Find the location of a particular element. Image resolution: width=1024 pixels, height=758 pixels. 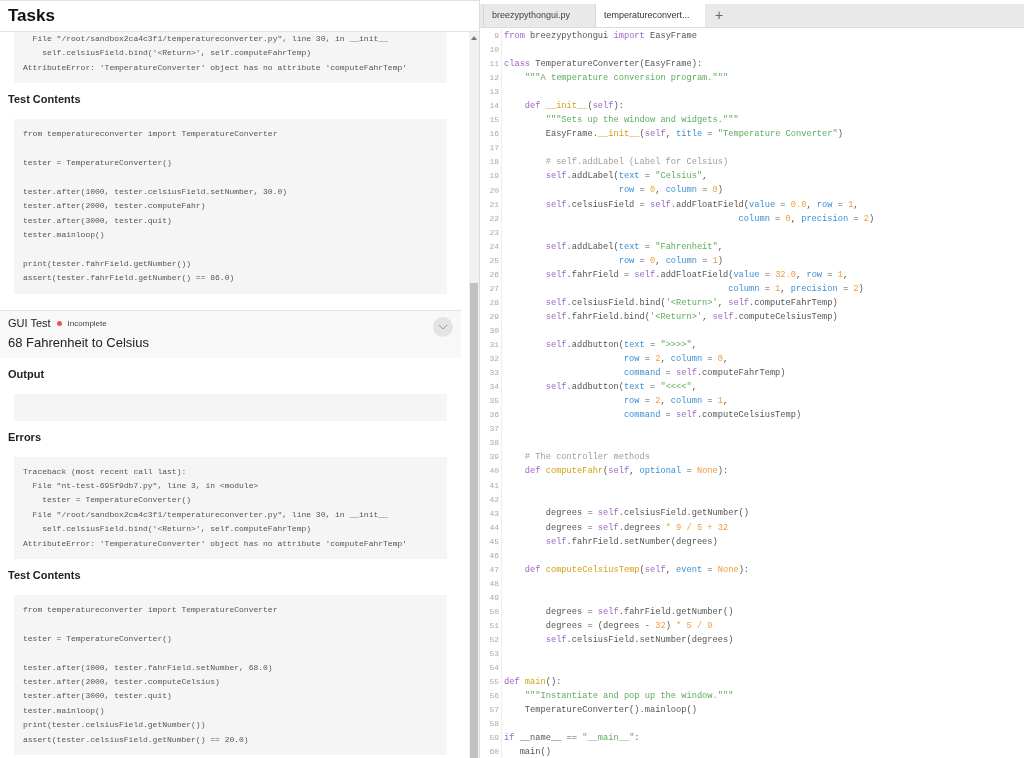

chevron-down-icon is located at coordinates (443, 326).